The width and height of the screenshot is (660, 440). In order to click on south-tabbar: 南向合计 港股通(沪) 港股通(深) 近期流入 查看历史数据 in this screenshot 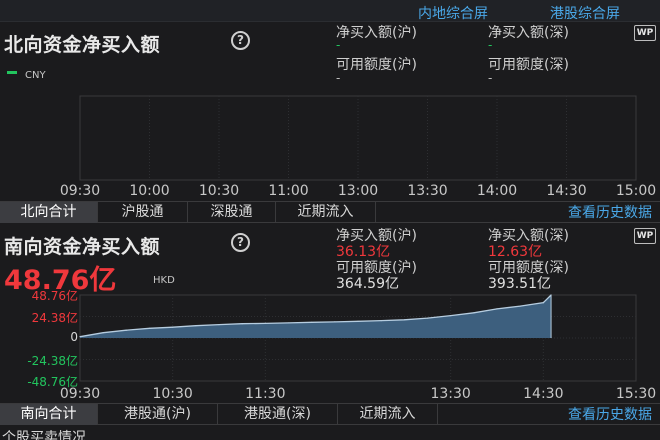, I will do `click(330, 414)`.